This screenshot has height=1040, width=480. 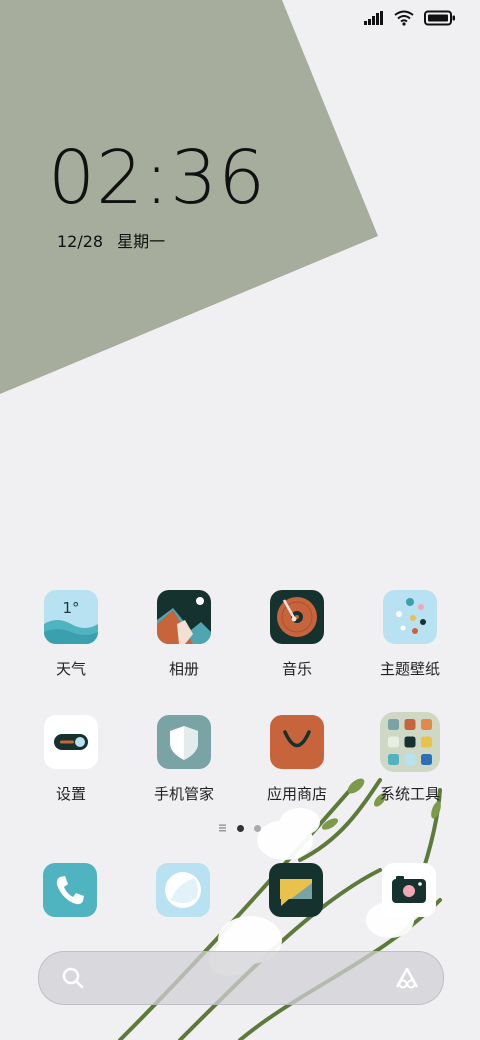 I want to click on app-weather: 1° 天气, so click(x=71, y=634).